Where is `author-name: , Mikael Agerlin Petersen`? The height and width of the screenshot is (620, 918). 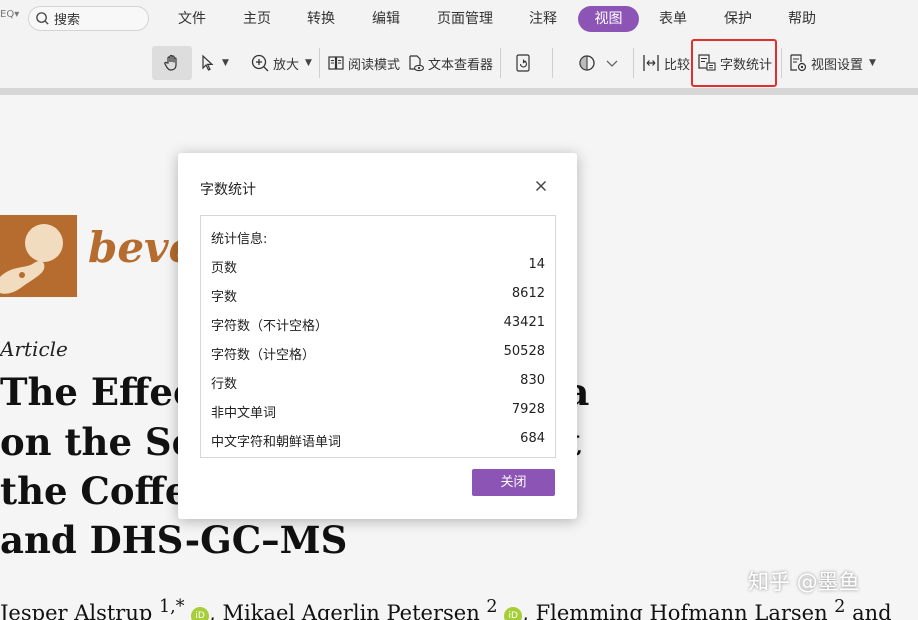
author-name: , Mikael Agerlin Petersen is located at coordinates (348, 610).